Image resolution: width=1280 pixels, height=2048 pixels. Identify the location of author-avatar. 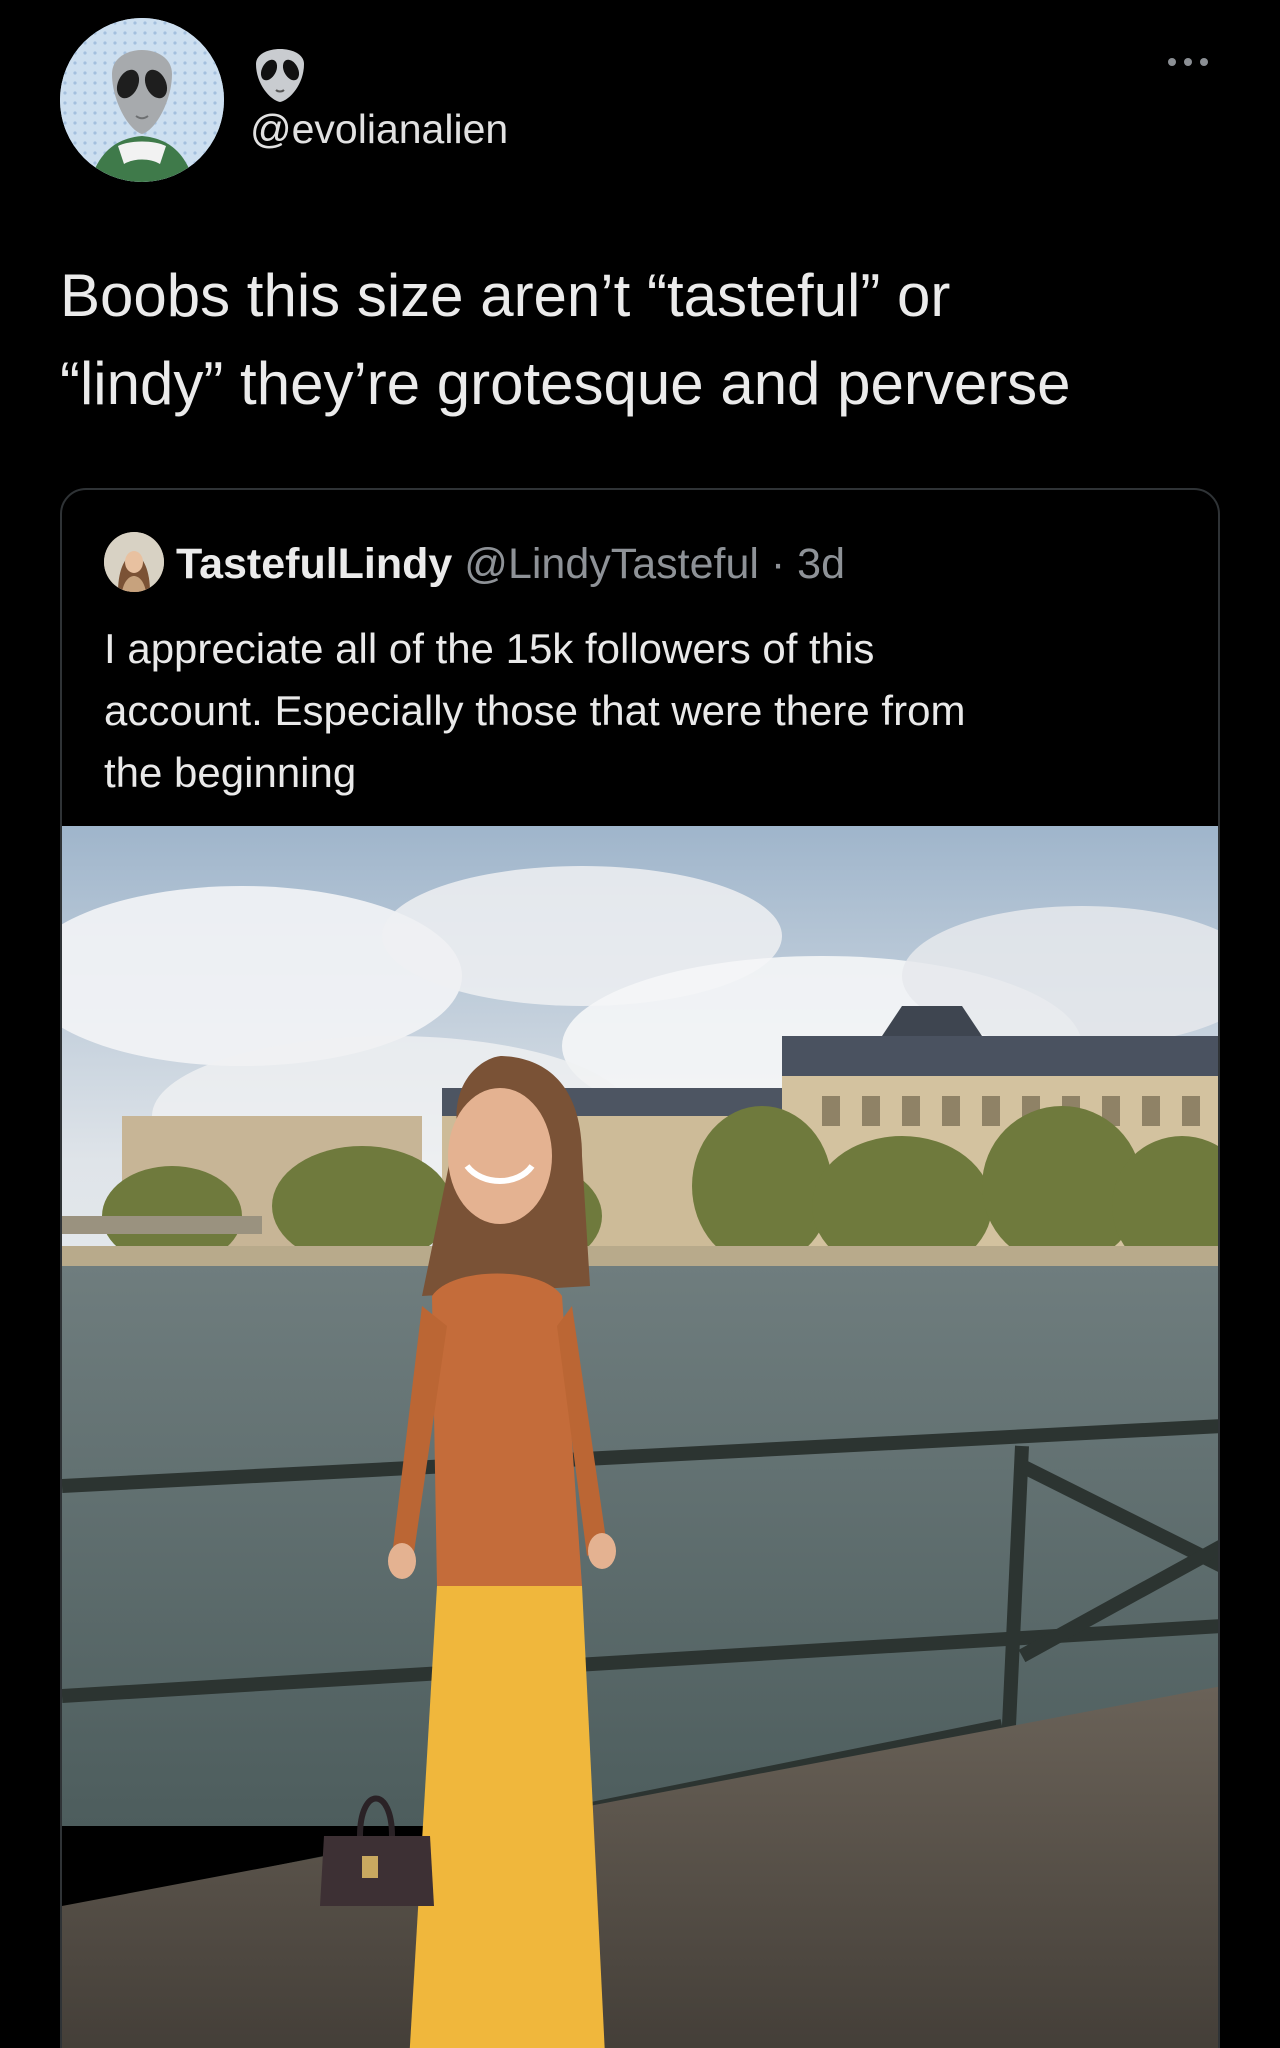
(142, 100).